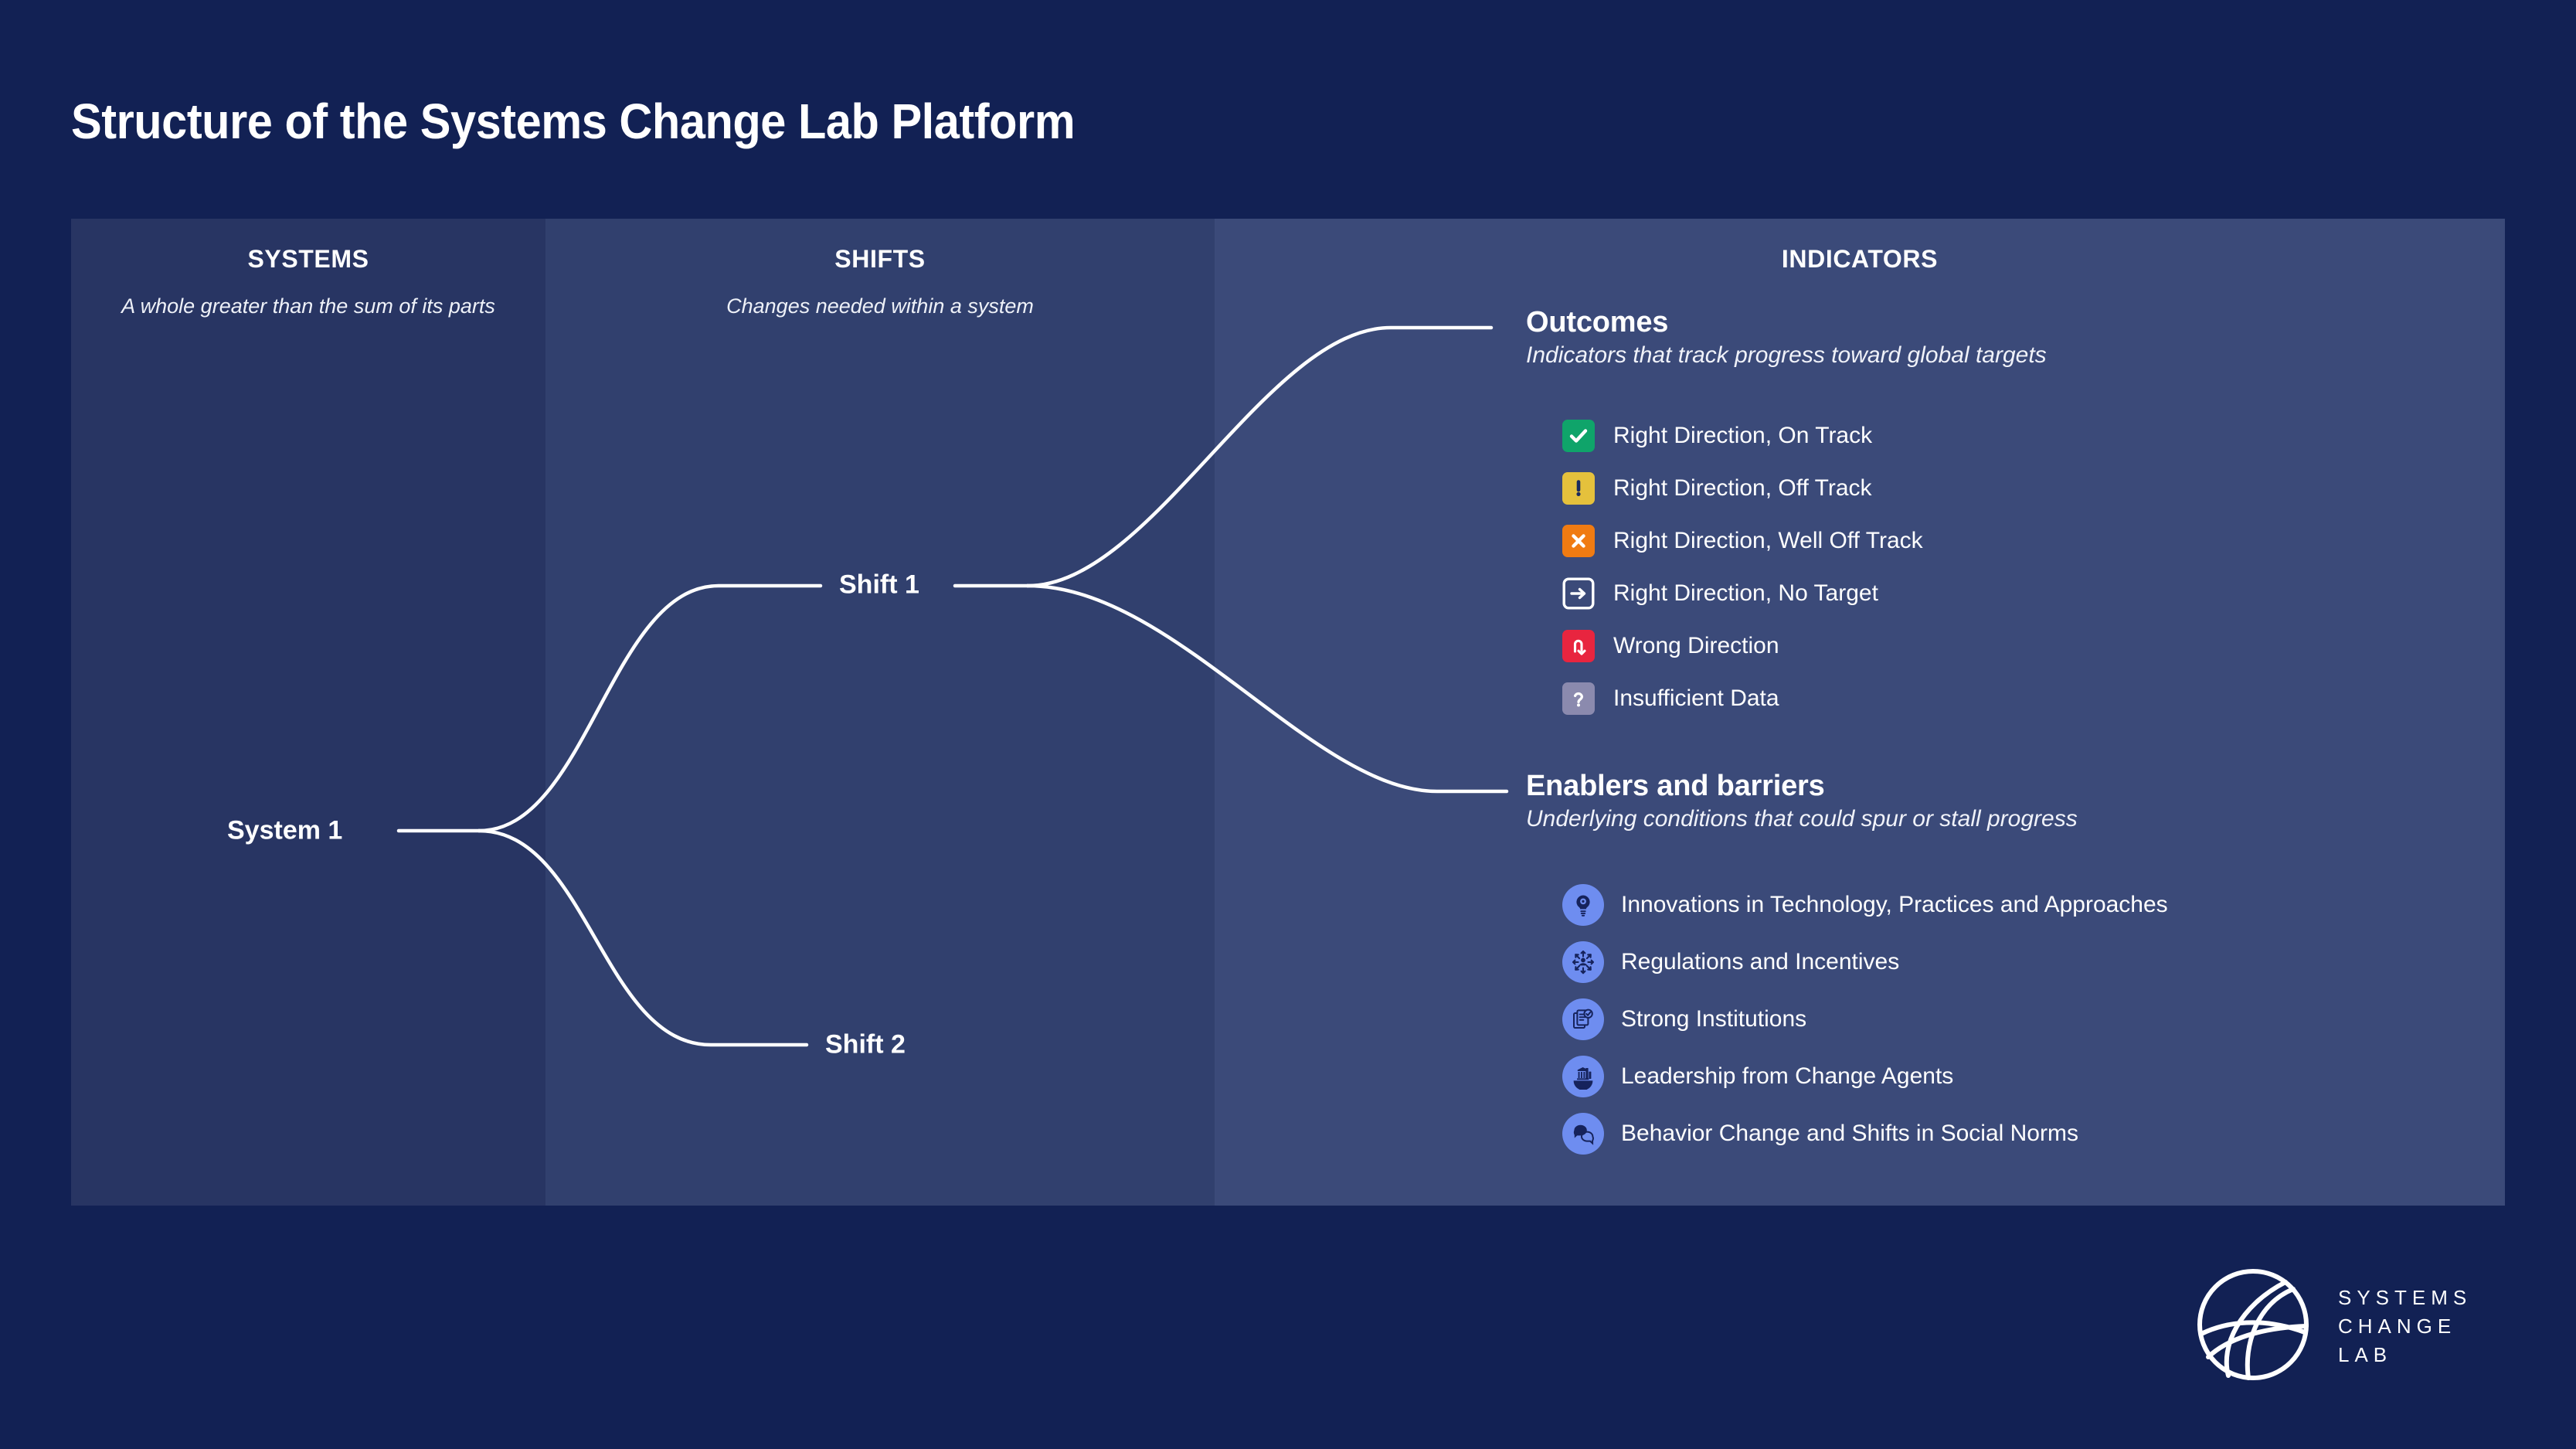 This screenshot has width=2576, height=1449. I want to click on question-badge-icon, so click(1578, 699).